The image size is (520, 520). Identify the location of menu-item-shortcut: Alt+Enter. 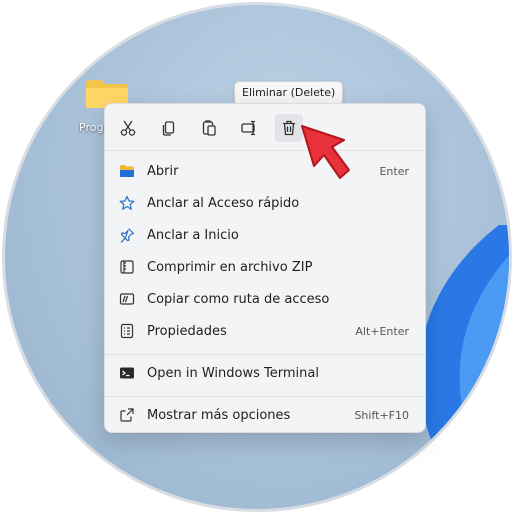
(382, 331).